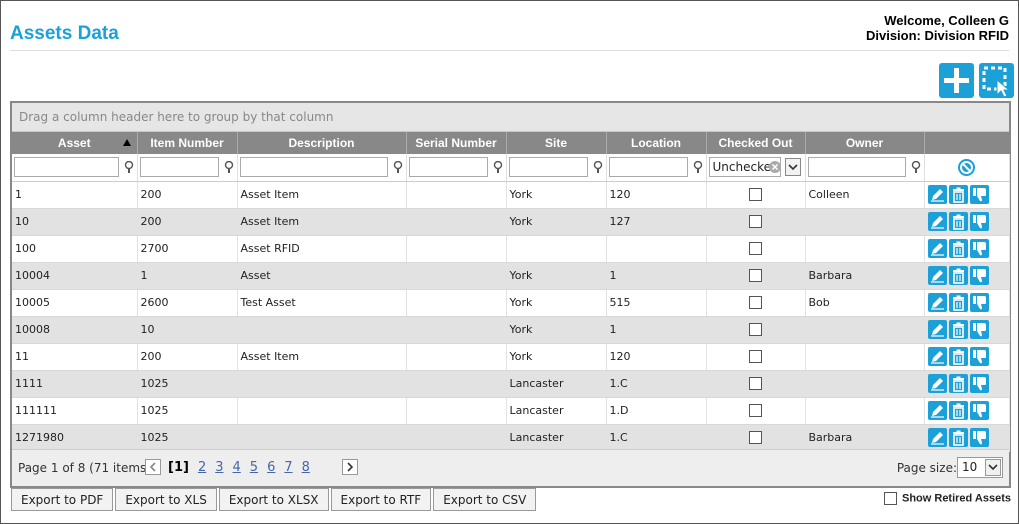  Describe the element at coordinates (511, 249) in the screenshot. I see `table-row: 100 2700 Asset RFID` at that location.